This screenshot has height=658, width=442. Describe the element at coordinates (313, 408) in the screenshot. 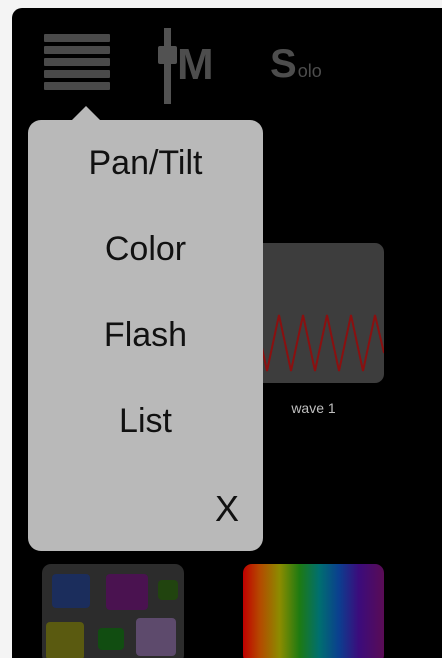

I see `wave-label: wave 1` at that location.